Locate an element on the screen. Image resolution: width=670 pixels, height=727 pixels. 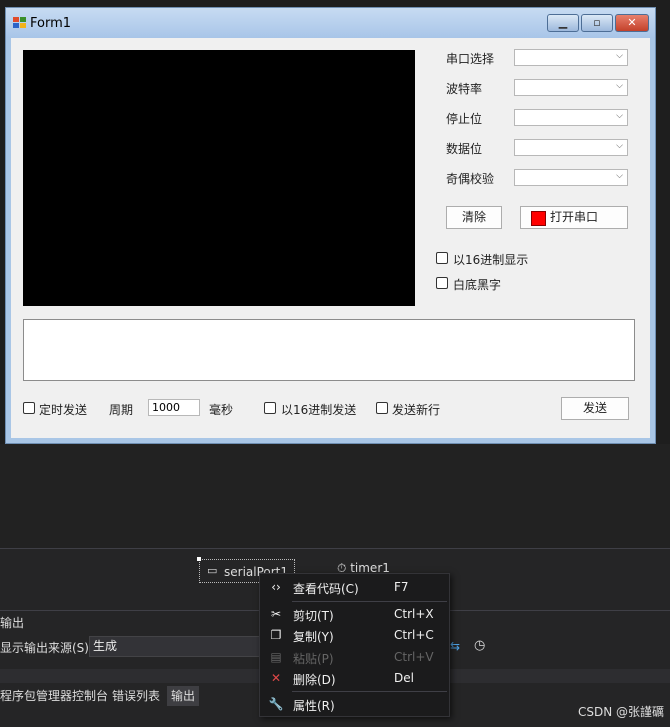
paste-icon: ▤ is located at coordinates (276, 657).